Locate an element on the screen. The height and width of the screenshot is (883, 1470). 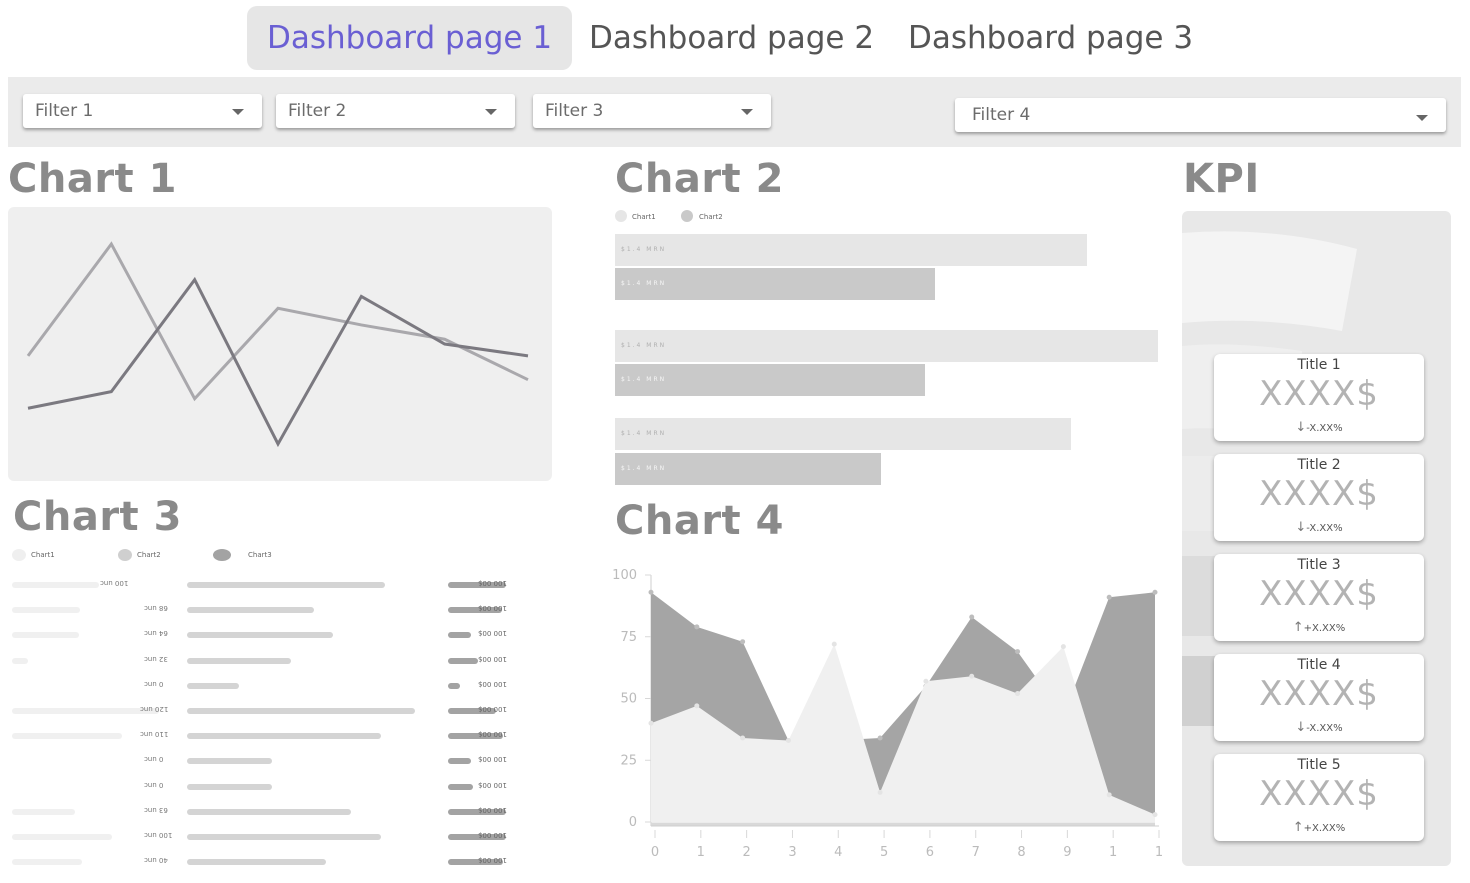
tab-dashboard-page-1: Dashboard page 1 is located at coordinates (410, 38).